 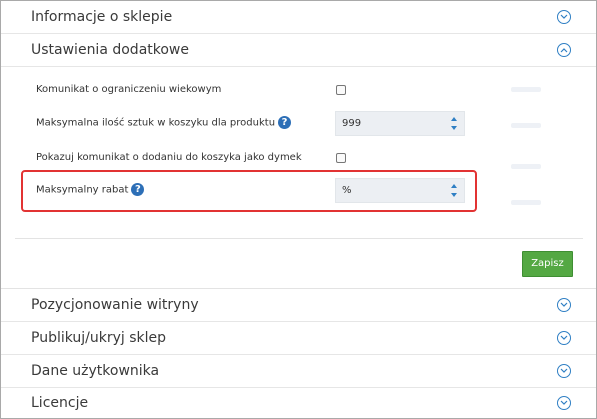 I want to click on section-seo: Pozycjonowanie witryny, so click(x=298, y=305).